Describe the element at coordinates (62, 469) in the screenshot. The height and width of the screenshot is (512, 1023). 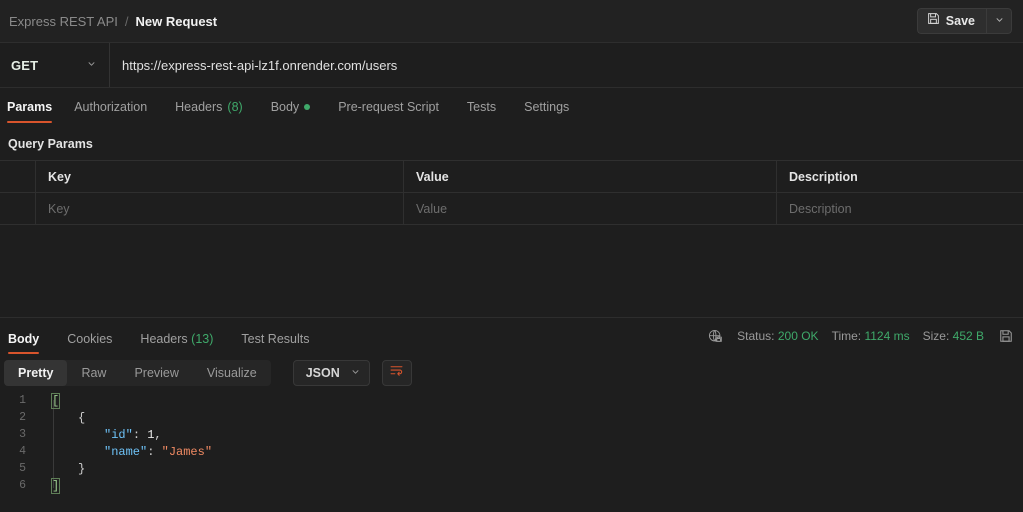
I see `code-line-text: }` at that location.